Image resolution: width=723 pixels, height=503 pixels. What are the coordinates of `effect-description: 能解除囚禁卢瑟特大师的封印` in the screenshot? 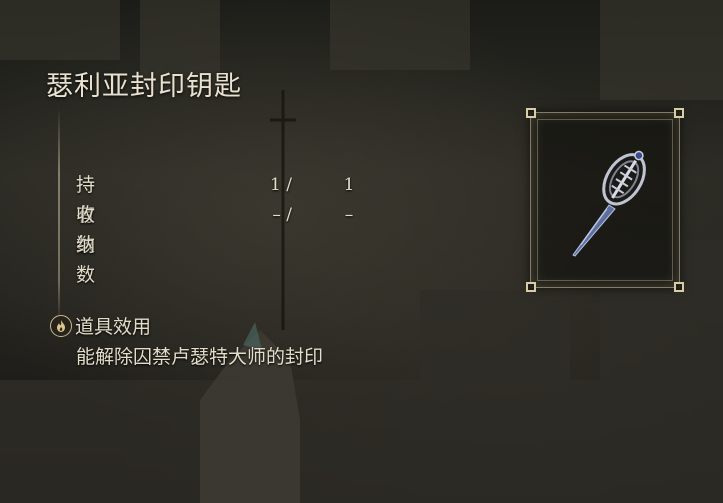 It's located at (200, 357).